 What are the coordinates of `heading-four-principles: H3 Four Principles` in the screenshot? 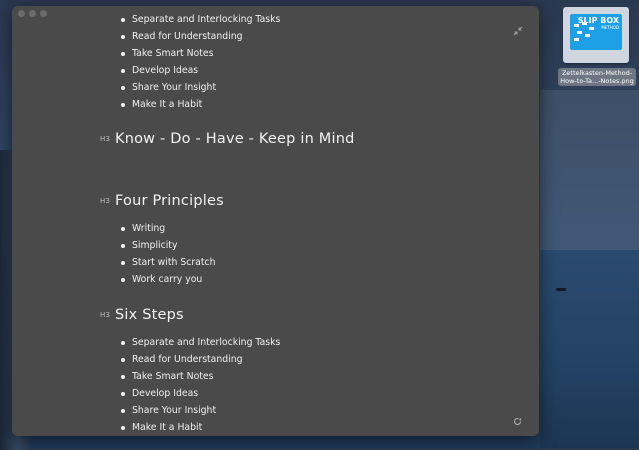 It's located at (162, 201).